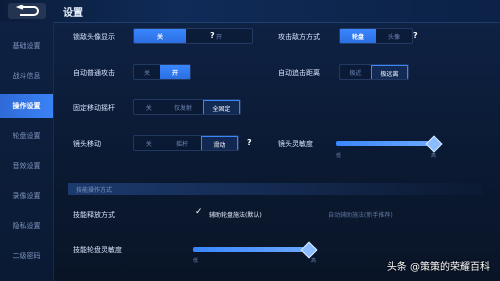 This screenshot has height=281, width=500. I want to click on sidebar: 基础设置 战斗信息 操作设置 轮盘设置 音效设置 录像设置 隐私设置 二级密码, so click(27, 151).